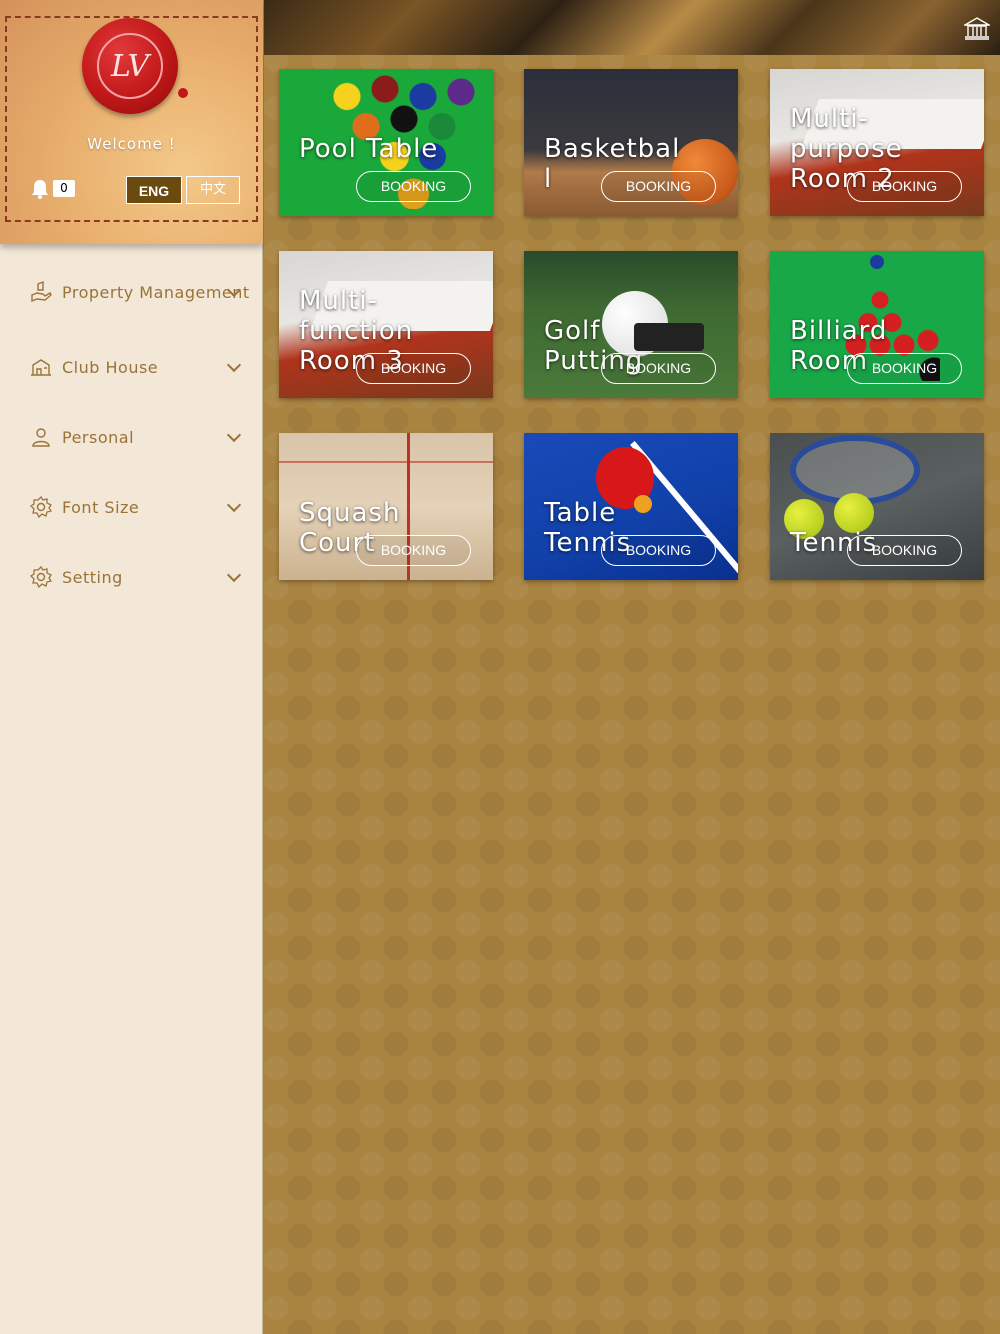 The height and width of the screenshot is (1334, 1000). I want to click on menu-item-personal: Personal, so click(131, 437).